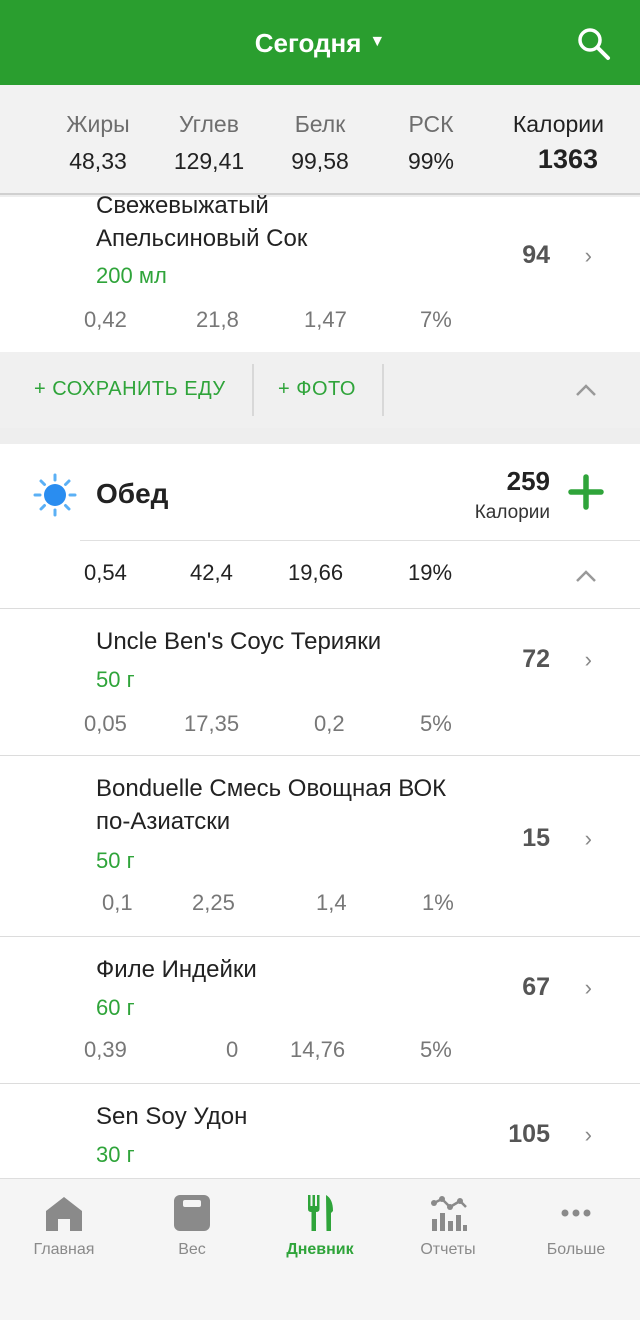 Image resolution: width=640 pixels, height=1320 pixels. I want to click on meal-action-bar: + СОХРАНИТЬ ЕДУ + ФОТО, so click(320, 390).